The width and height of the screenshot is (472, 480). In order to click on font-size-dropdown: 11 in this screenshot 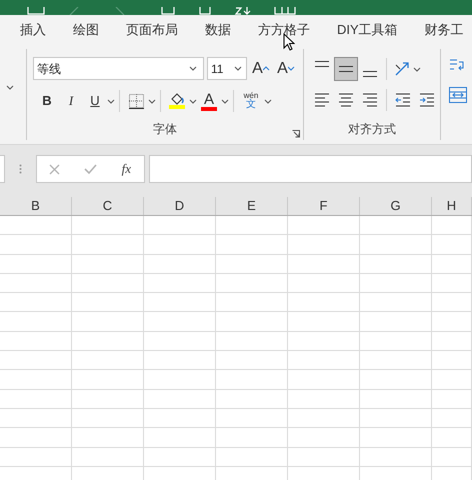, I will do `click(227, 68)`.